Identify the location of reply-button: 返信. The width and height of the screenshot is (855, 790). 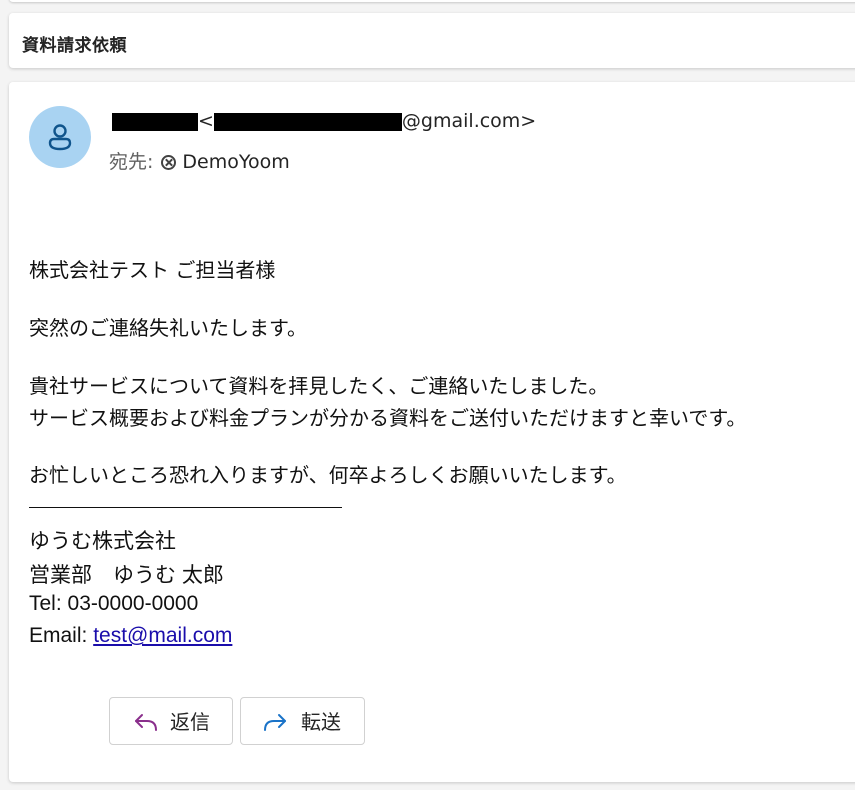
(171, 721).